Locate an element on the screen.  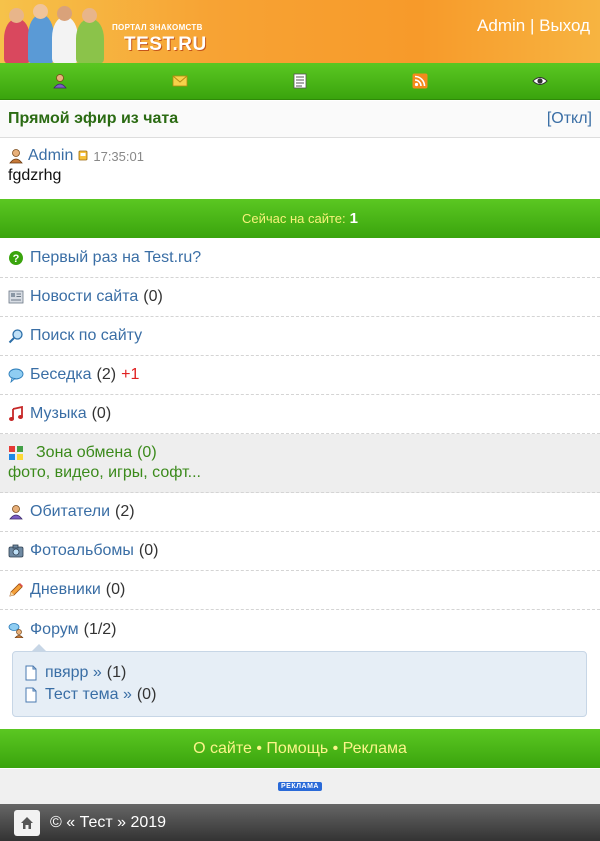
live-chat-message: Admin 17:35:01 fgdzrhg is located at coordinates (300, 169).